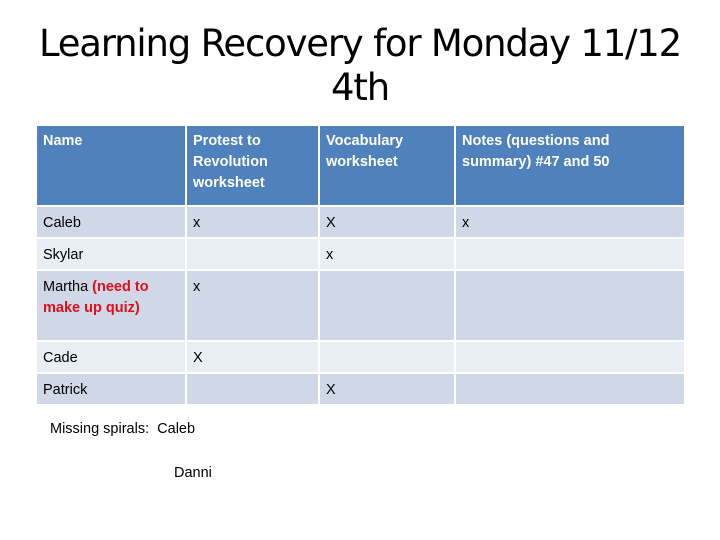 Image resolution: width=720 pixels, height=540 pixels. I want to click on slide-title-line-2: 4th, so click(360, 87).